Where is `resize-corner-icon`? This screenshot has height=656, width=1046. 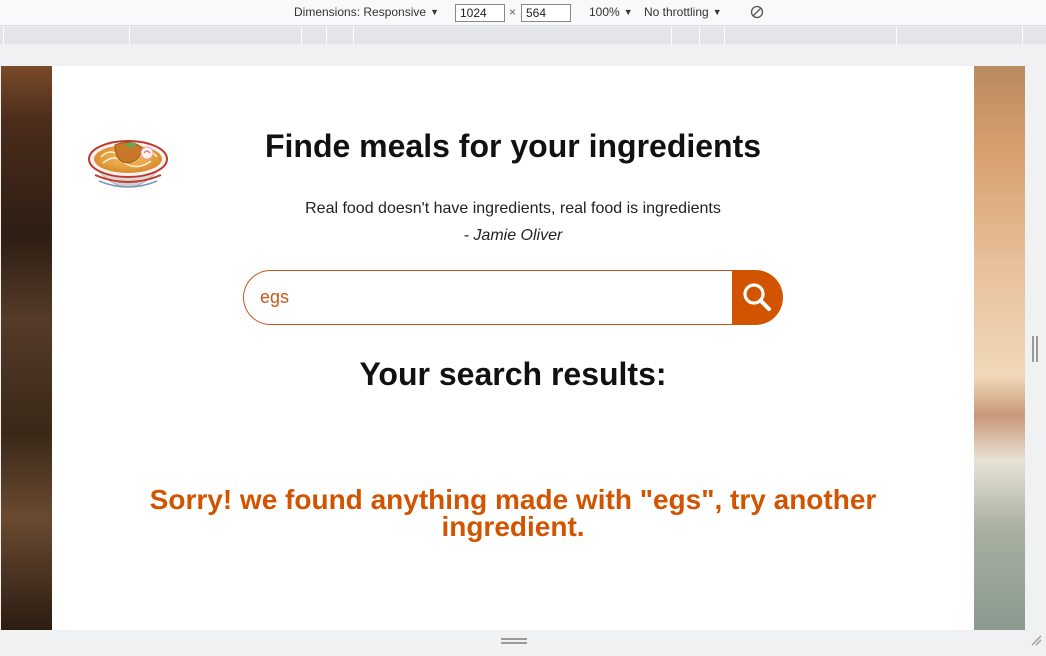 resize-corner-icon is located at coordinates (1036, 640).